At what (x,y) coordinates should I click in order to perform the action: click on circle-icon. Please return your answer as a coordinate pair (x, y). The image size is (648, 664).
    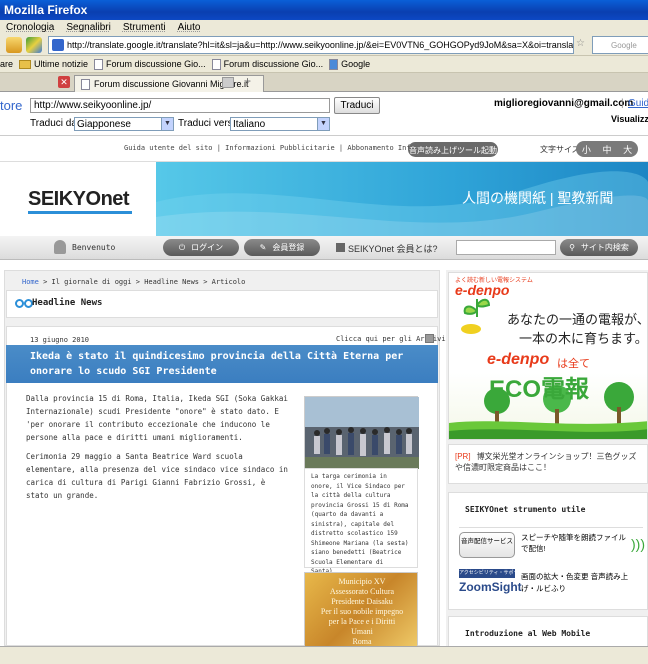
    Looking at the image, I should click on (19, 303).